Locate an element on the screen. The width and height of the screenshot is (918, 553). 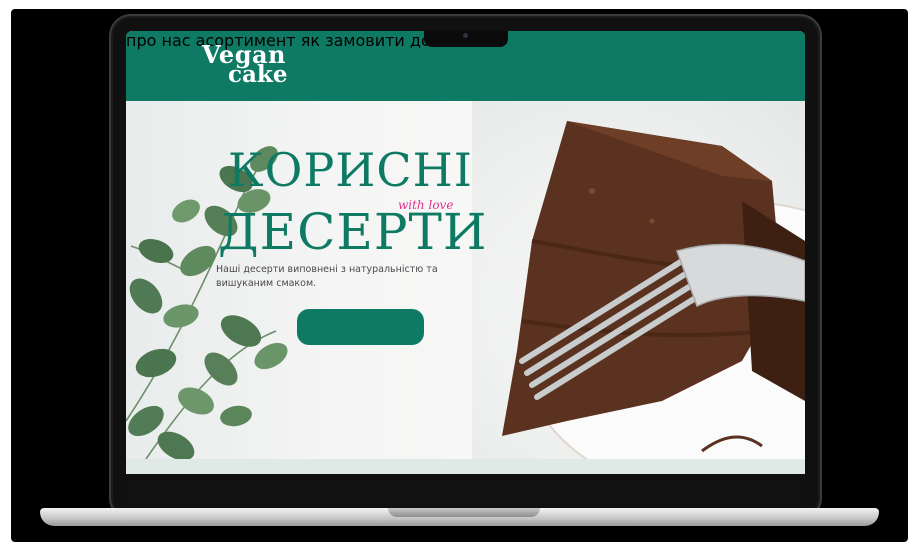
nav-item-how-to-order: як замовити is located at coordinates (353, 40).